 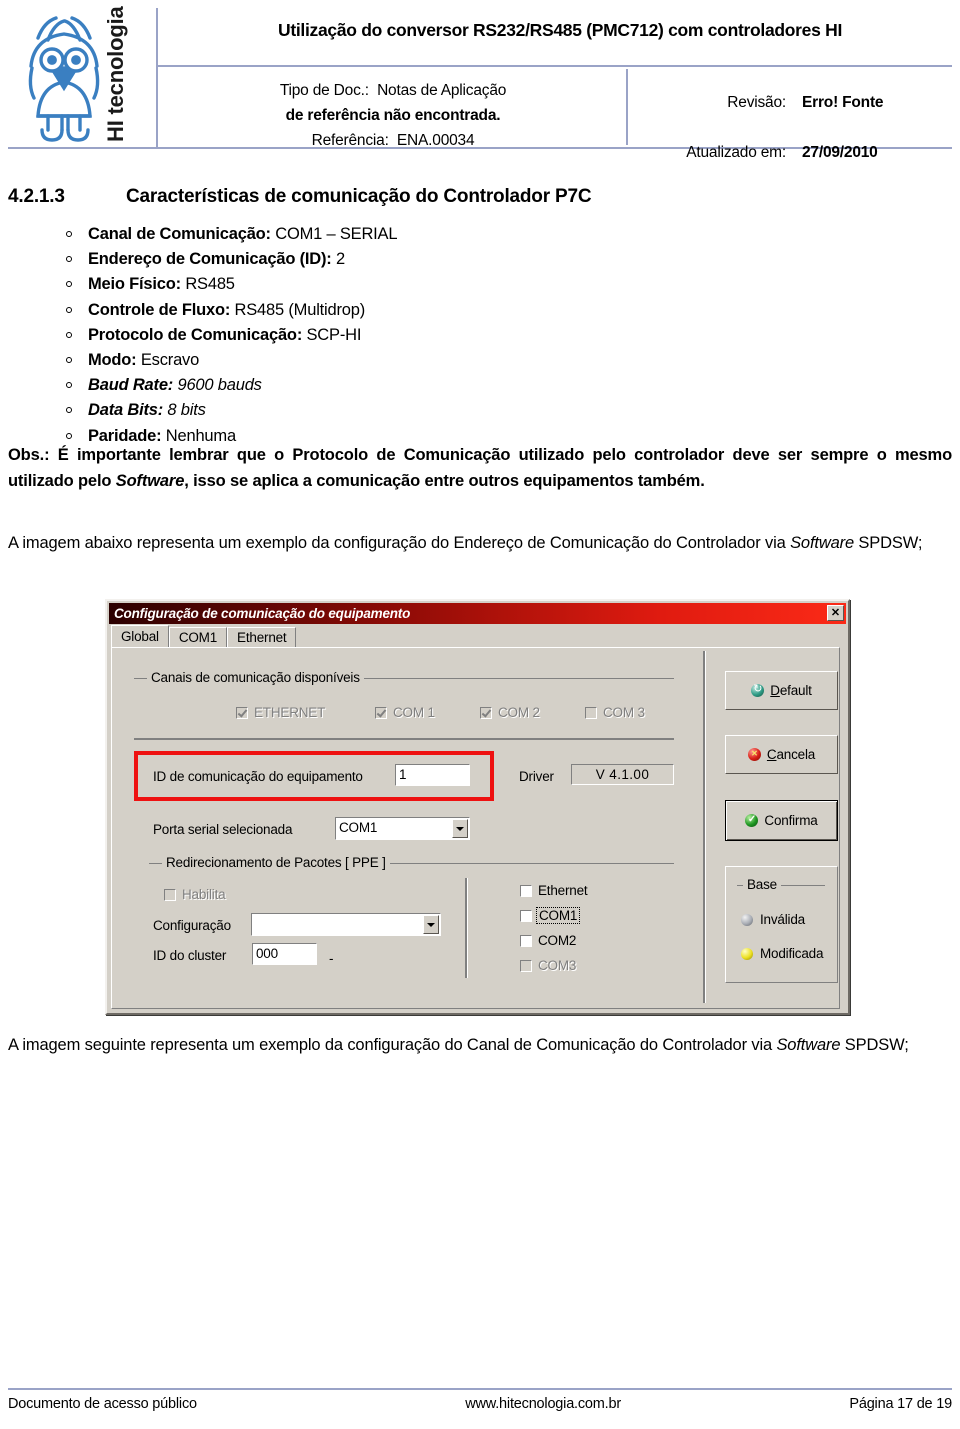 What do you see at coordinates (393, 115) in the screenshot?
I see `doc-type-error: de referência não encontrada.` at bounding box center [393, 115].